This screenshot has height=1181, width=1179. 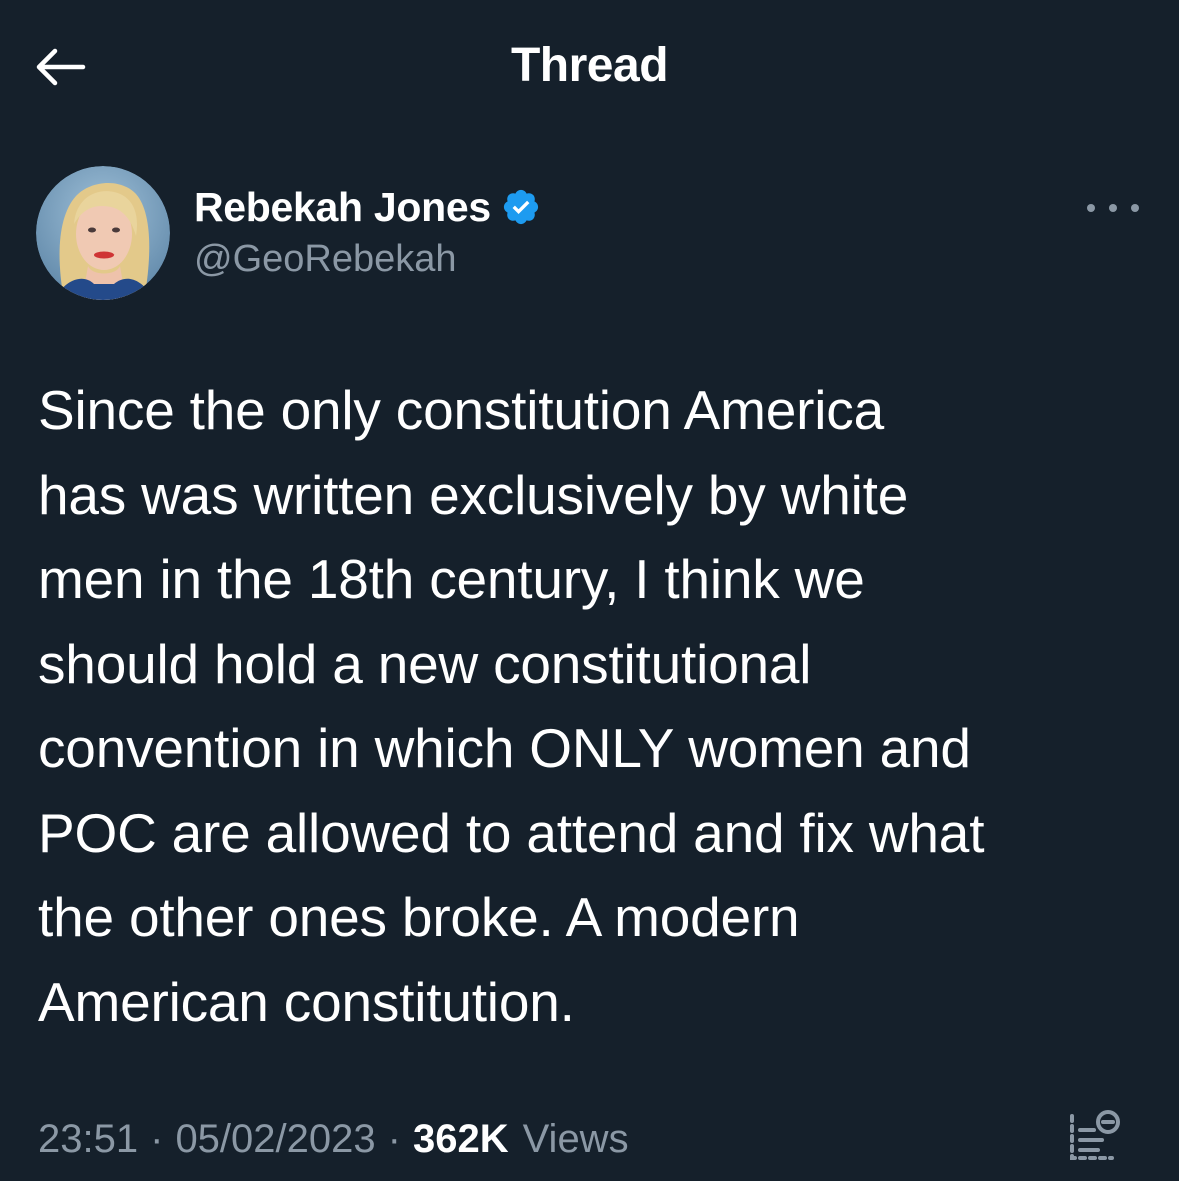 I want to click on page-title: Thread, so click(x=589, y=65).